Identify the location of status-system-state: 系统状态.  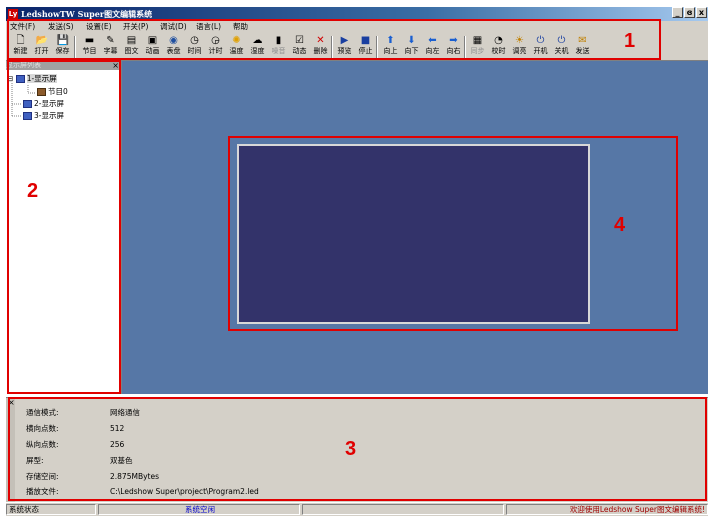
(51, 509).